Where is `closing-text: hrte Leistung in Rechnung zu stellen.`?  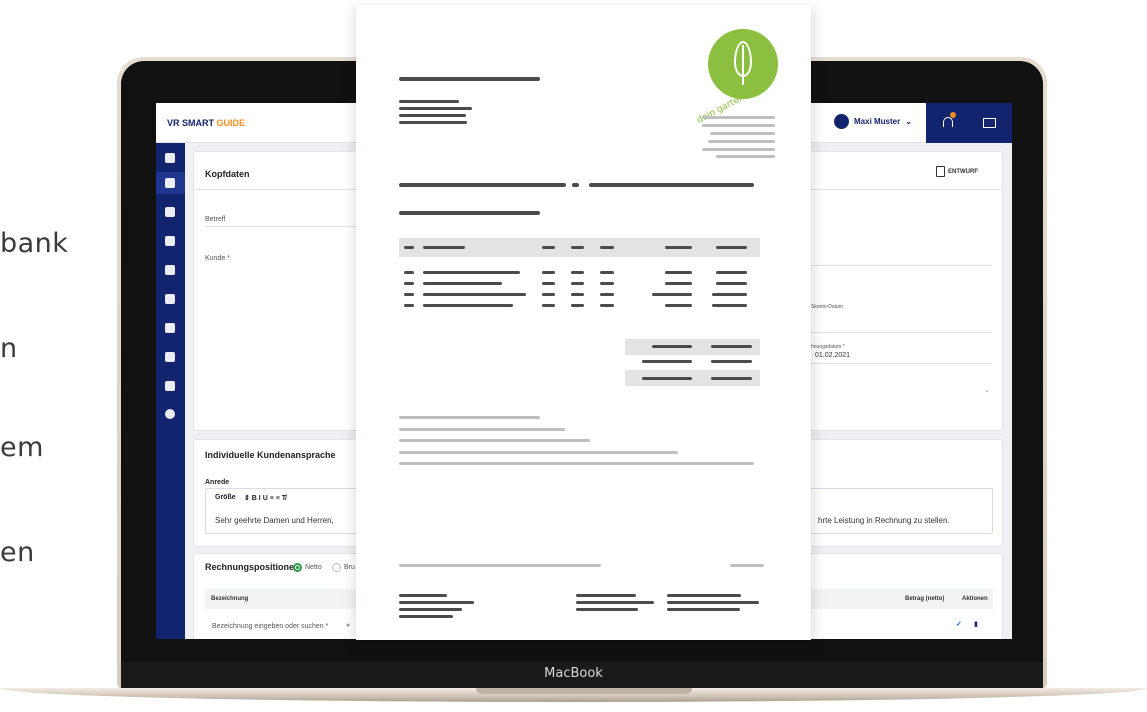 closing-text: hrte Leistung in Rechnung zu stellen. is located at coordinates (884, 520).